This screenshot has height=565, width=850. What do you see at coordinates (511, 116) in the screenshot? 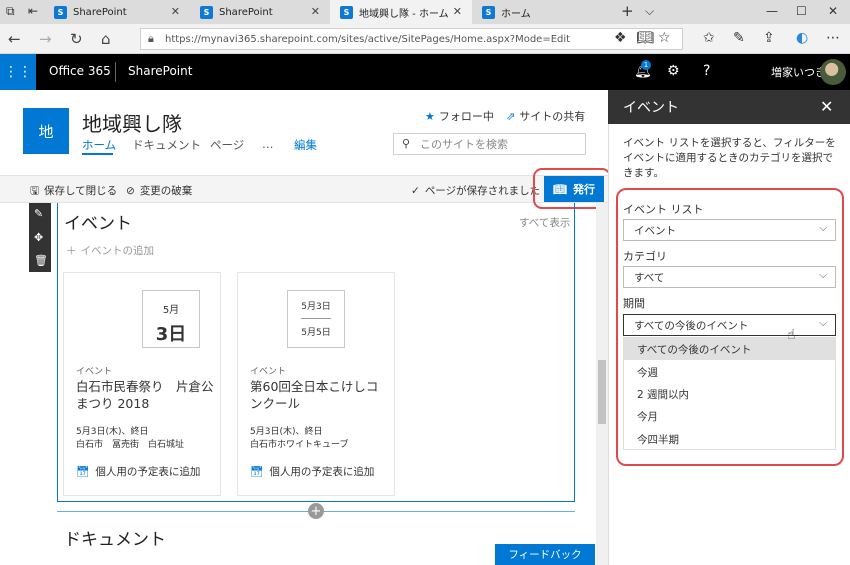
I see `share-arrow-icon: ⇗` at bounding box center [511, 116].